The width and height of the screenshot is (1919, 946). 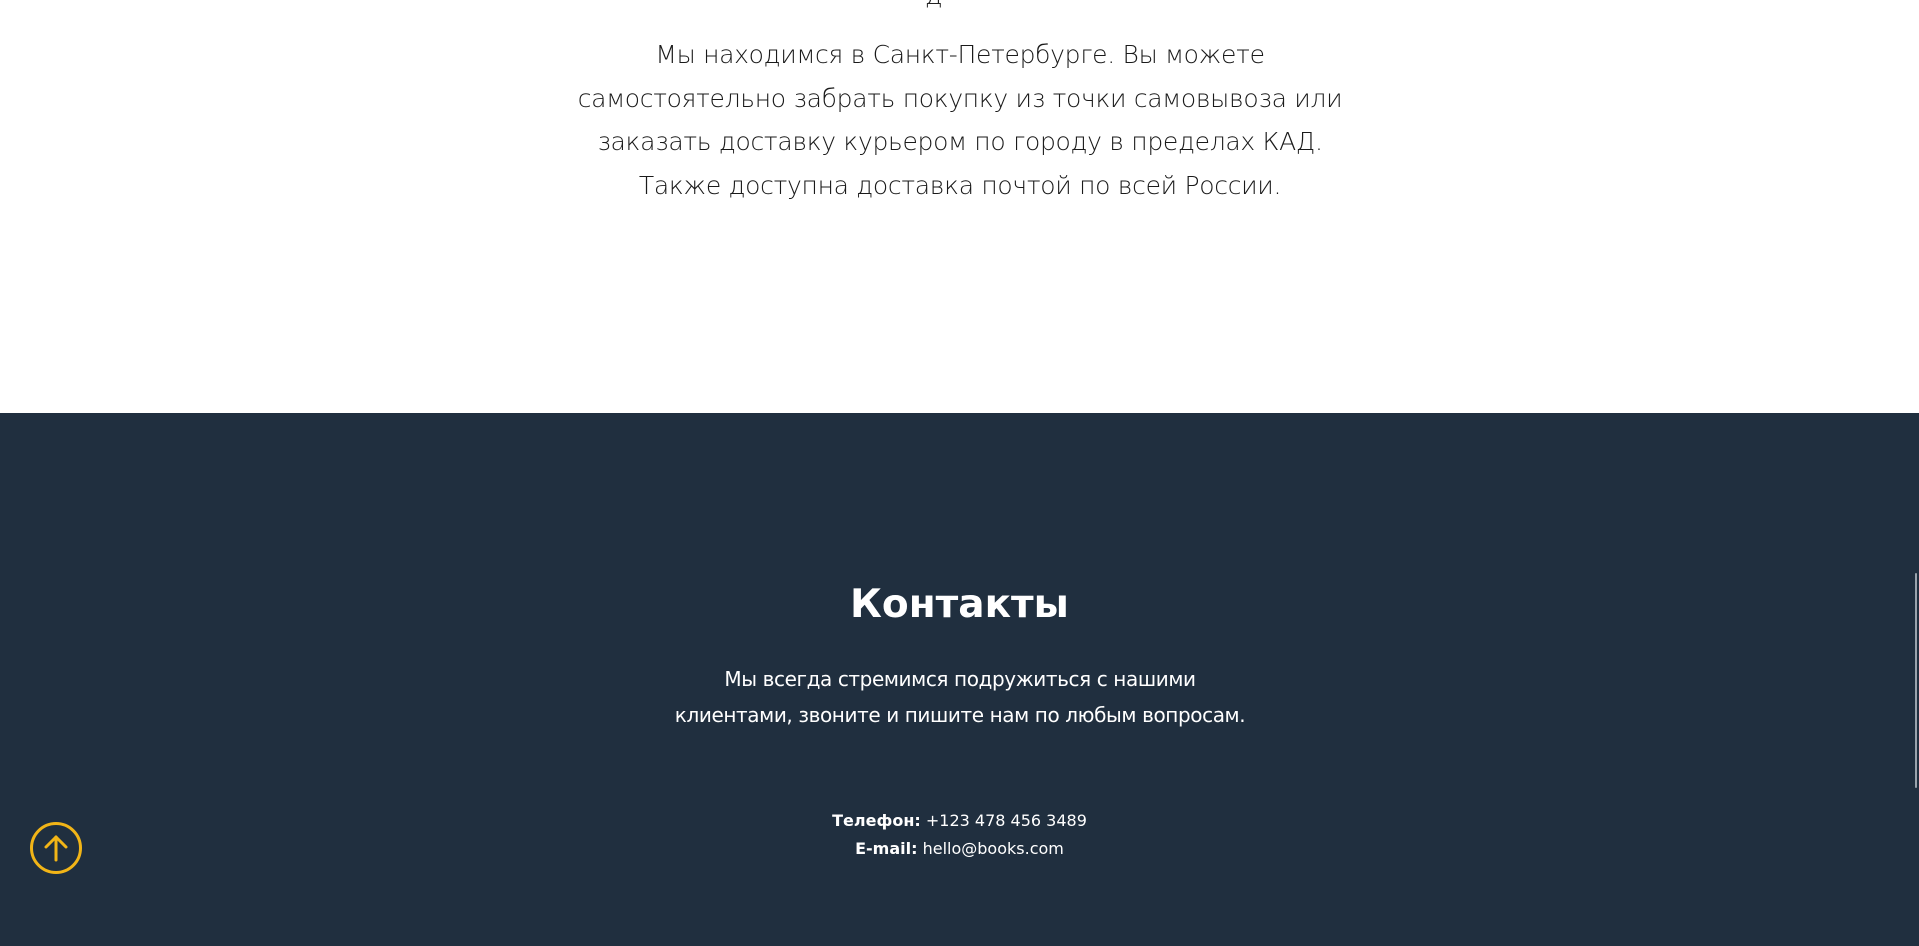 What do you see at coordinates (1916, 680) in the screenshot?
I see `scrollbar-thumb` at bounding box center [1916, 680].